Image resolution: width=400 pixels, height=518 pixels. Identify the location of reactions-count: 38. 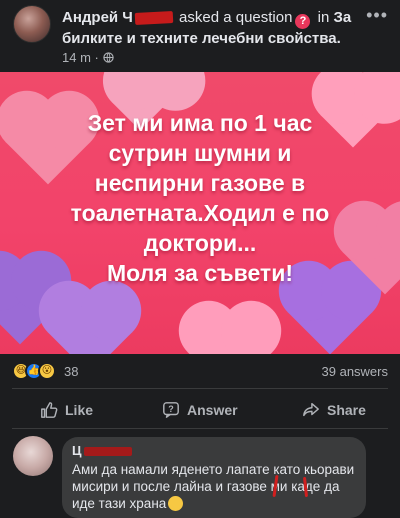
(71, 371).